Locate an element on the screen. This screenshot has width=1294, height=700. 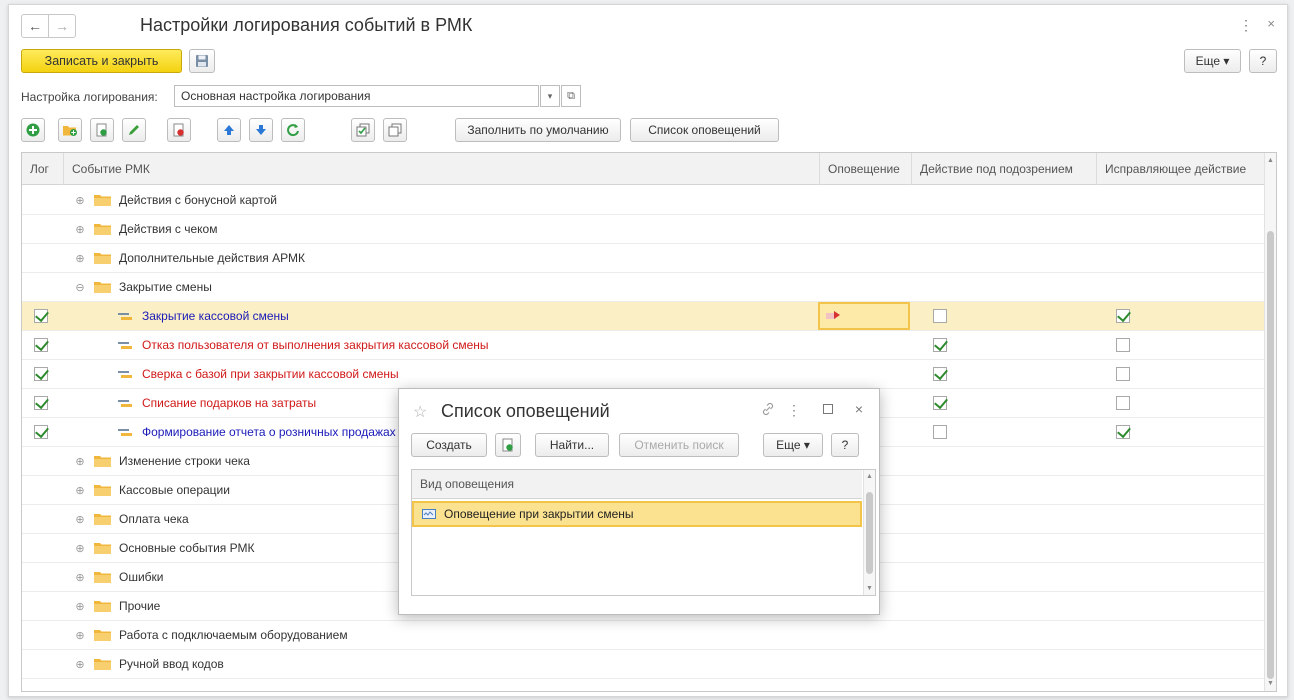
column-corrective-action: Исправляющее действие is located at coordinates (1180, 169).